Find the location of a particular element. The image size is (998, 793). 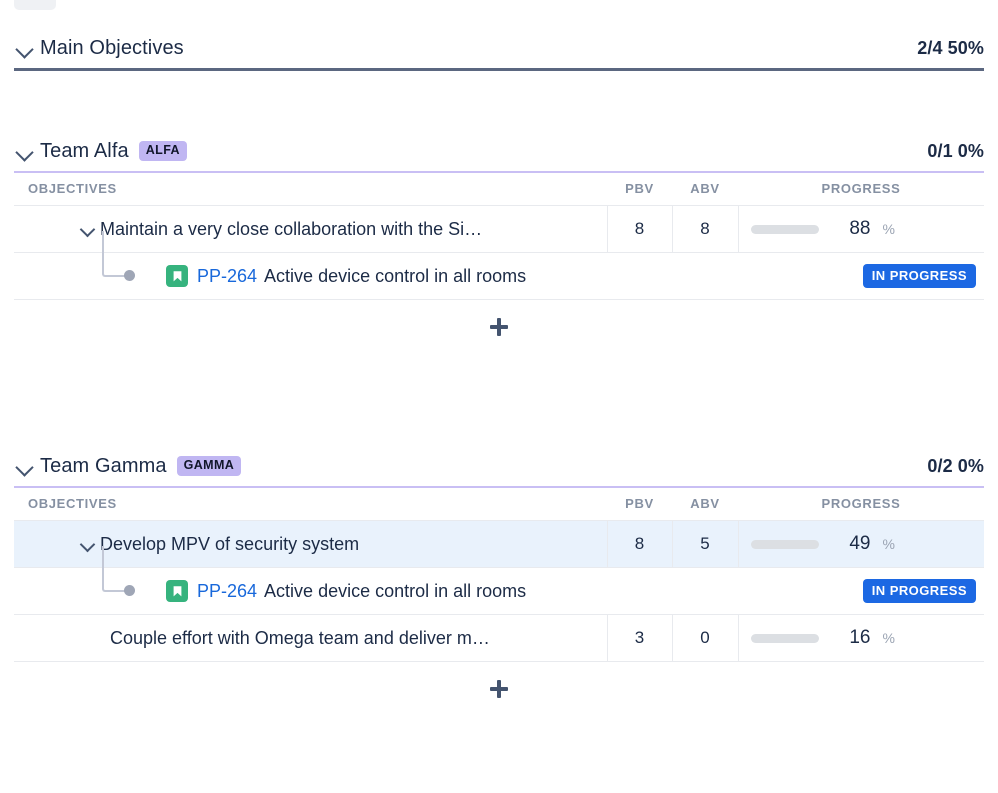

team-gamma-header: Team Gamma GAMMA 0/2 0% is located at coordinates (499, 466).